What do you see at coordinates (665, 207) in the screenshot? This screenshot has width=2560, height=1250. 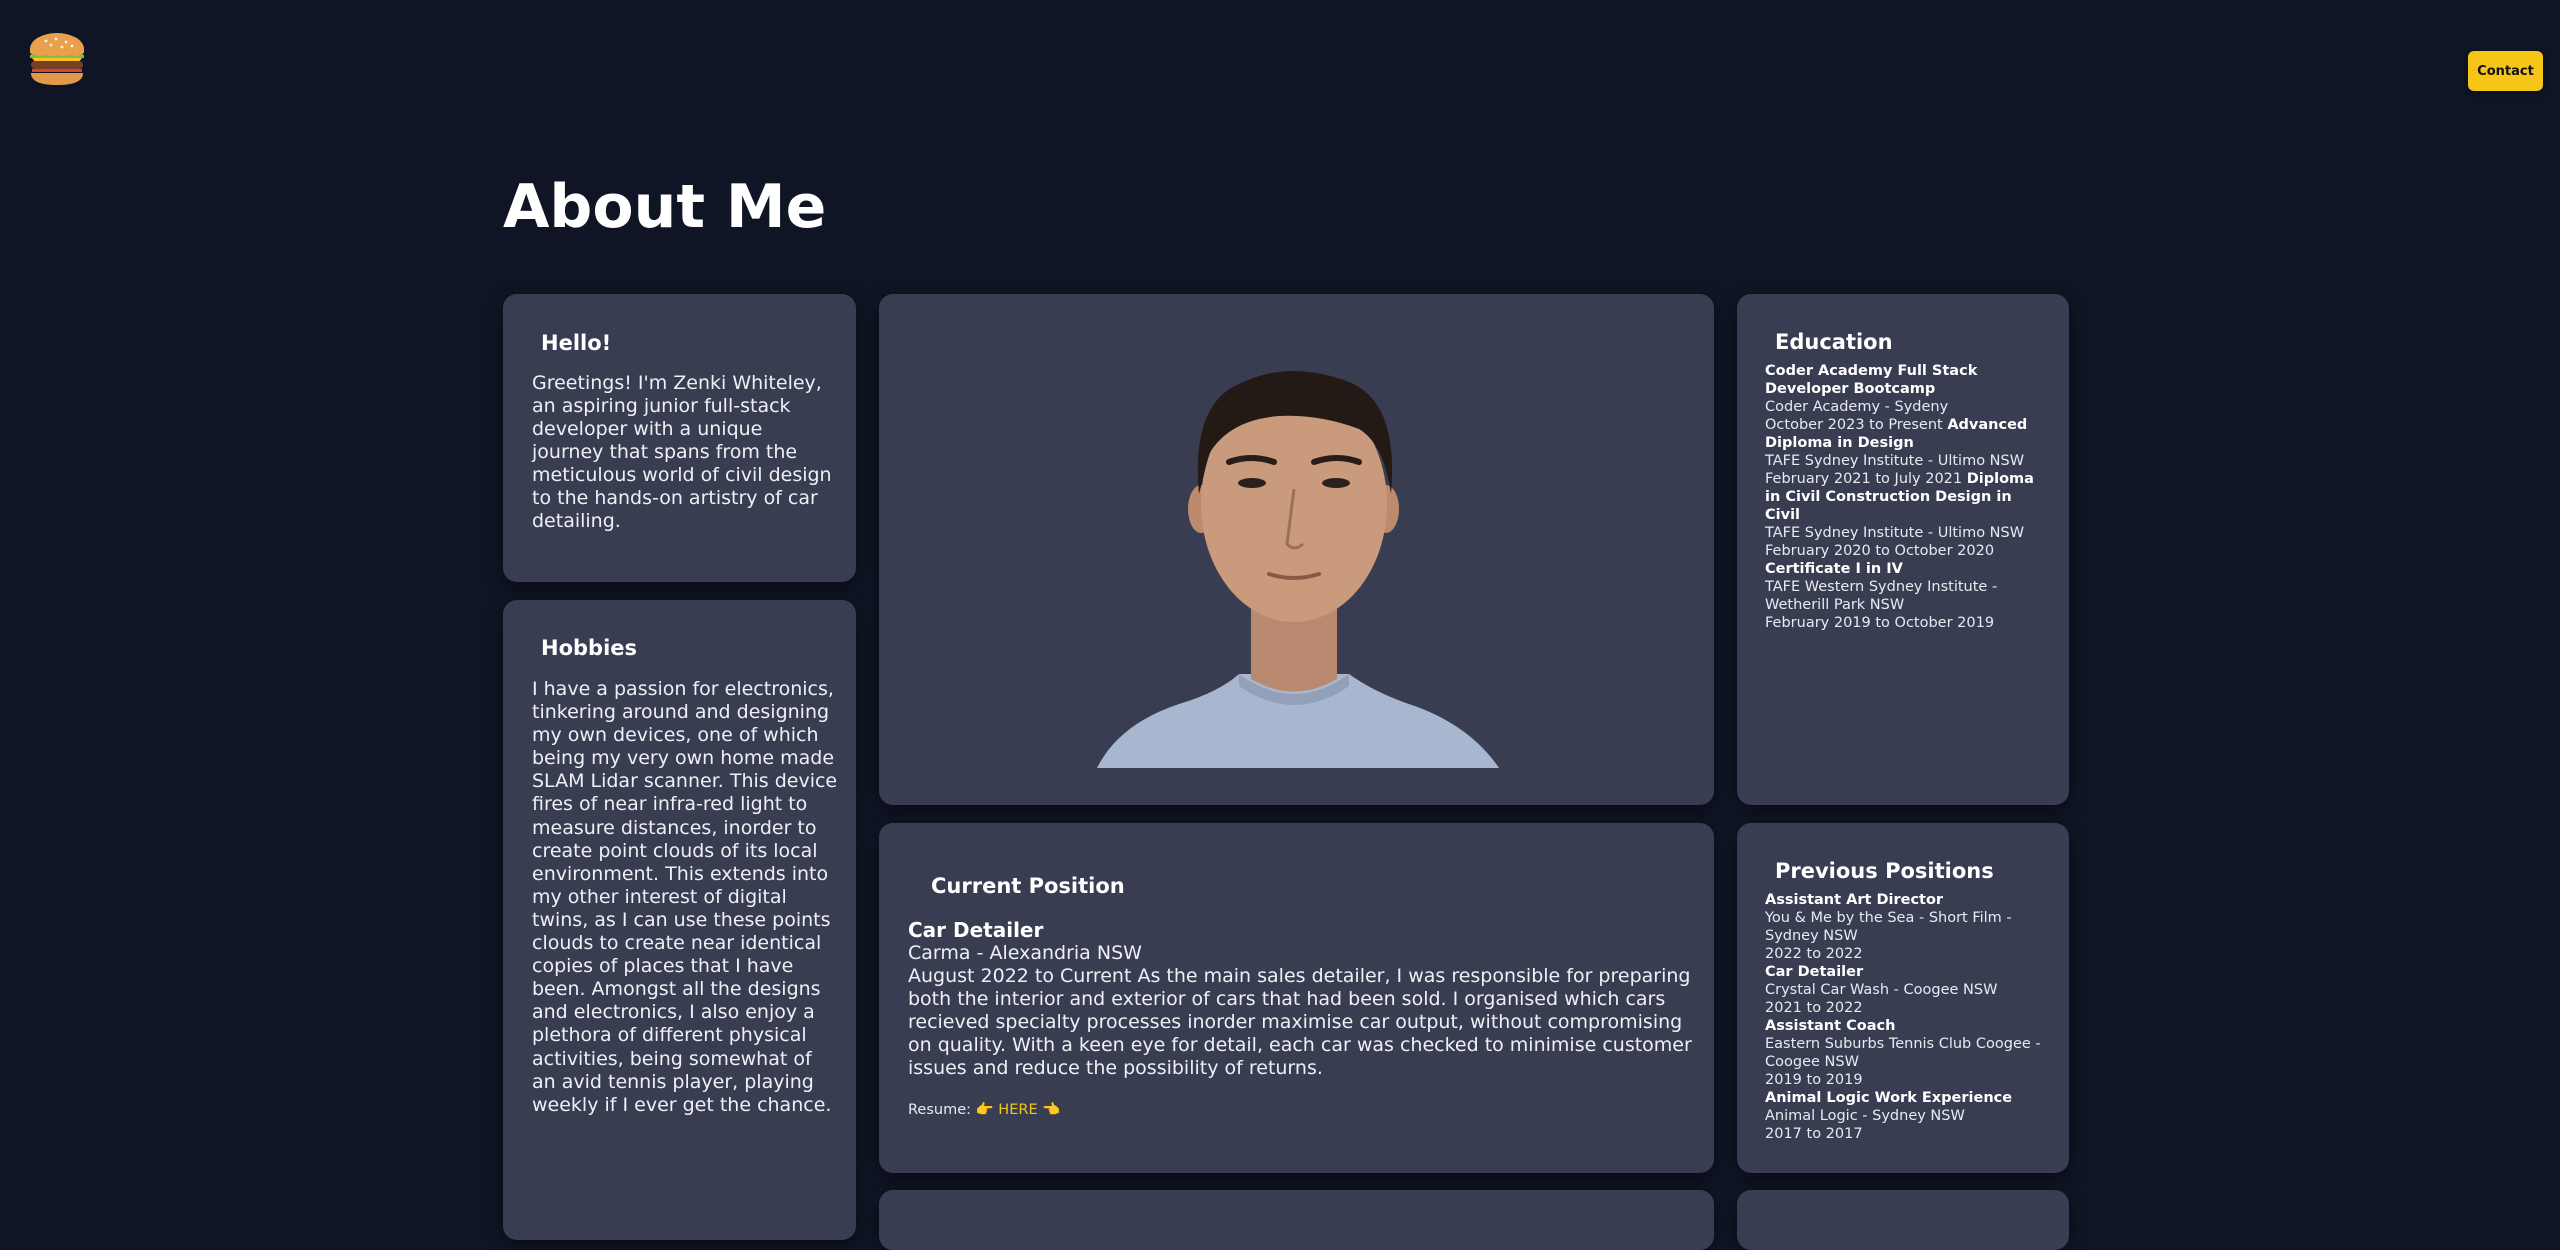 I see `page-title: About Me` at bounding box center [665, 207].